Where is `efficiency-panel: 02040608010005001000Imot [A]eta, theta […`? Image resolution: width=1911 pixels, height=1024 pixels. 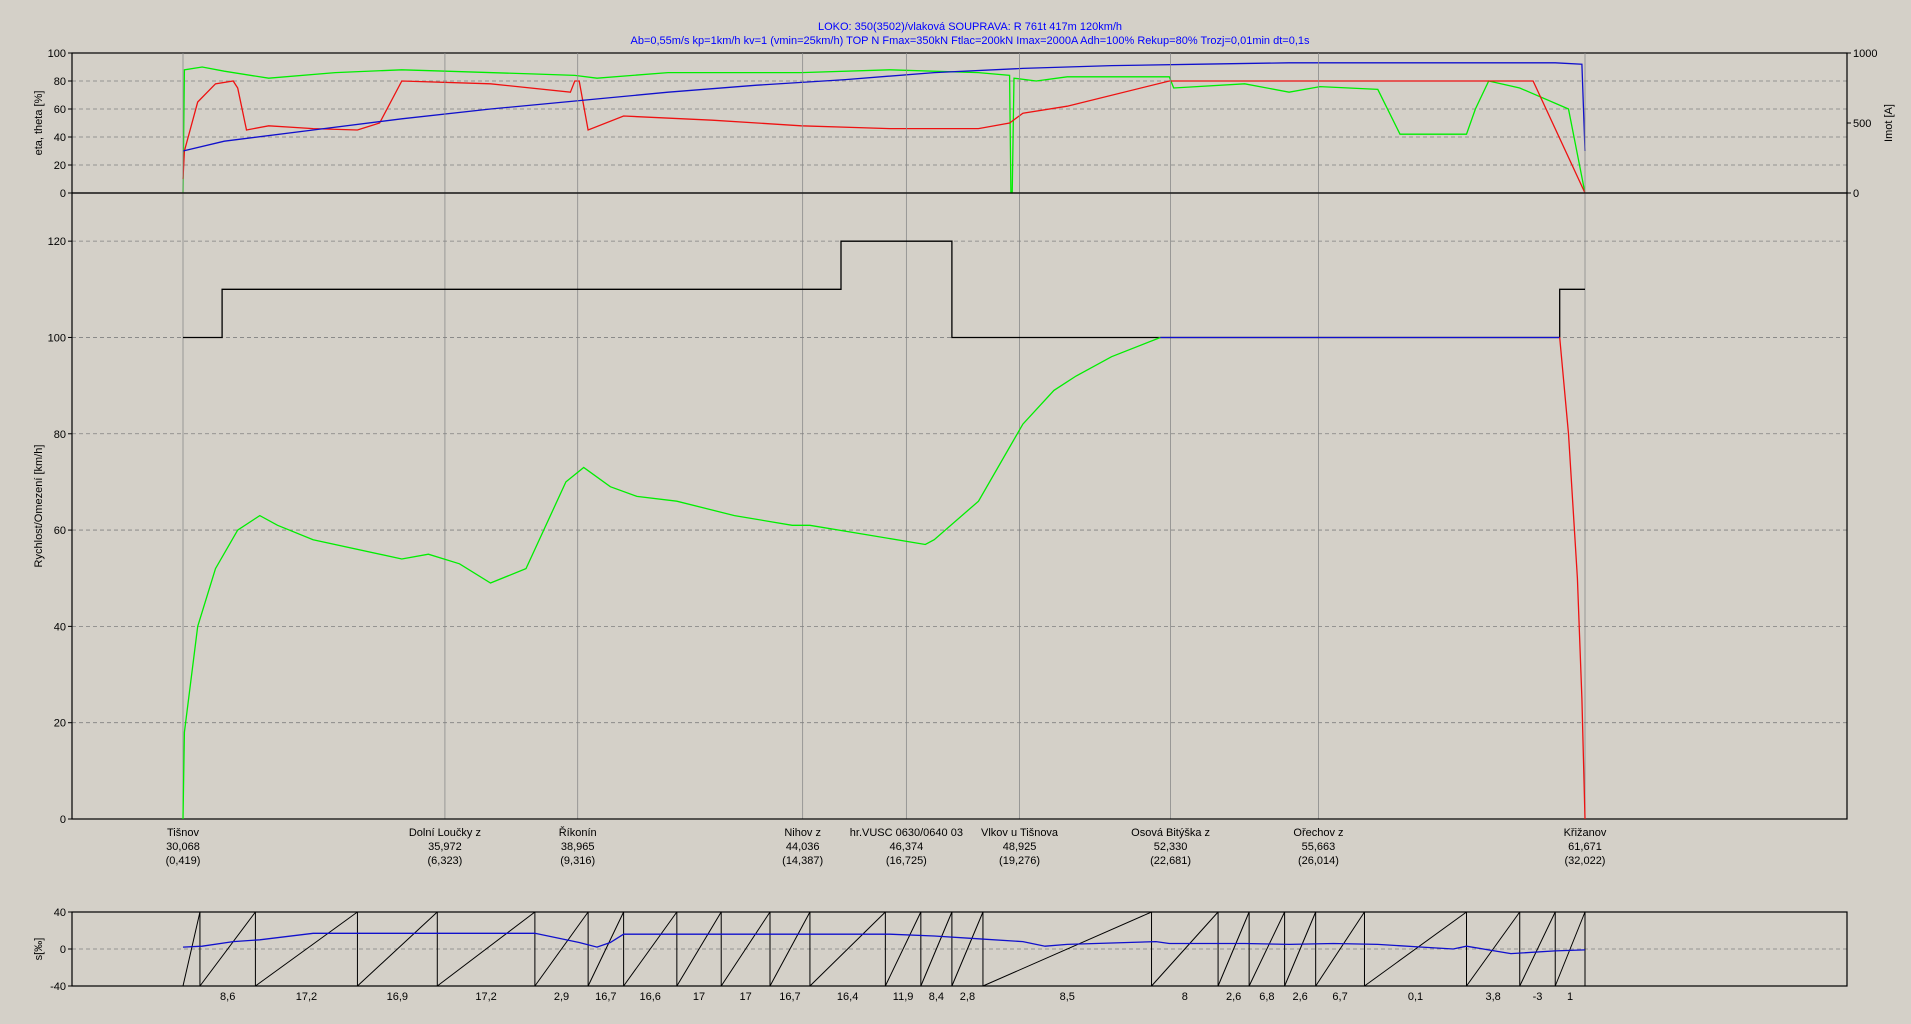 efficiency-panel: 02040608010005001000Imot [A]eta, theta [… is located at coordinates (964, 124).